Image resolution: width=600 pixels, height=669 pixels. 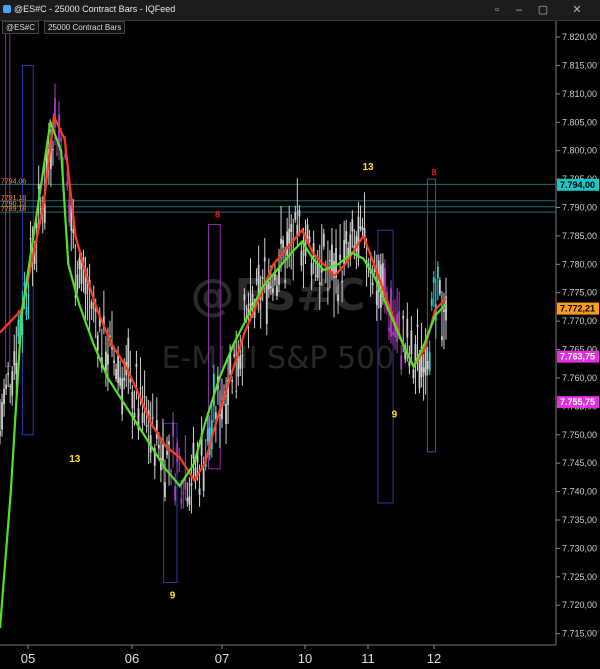 What do you see at coordinates (173, 595) in the screenshot?
I see `td-count-label: 9` at bounding box center [173, 595].